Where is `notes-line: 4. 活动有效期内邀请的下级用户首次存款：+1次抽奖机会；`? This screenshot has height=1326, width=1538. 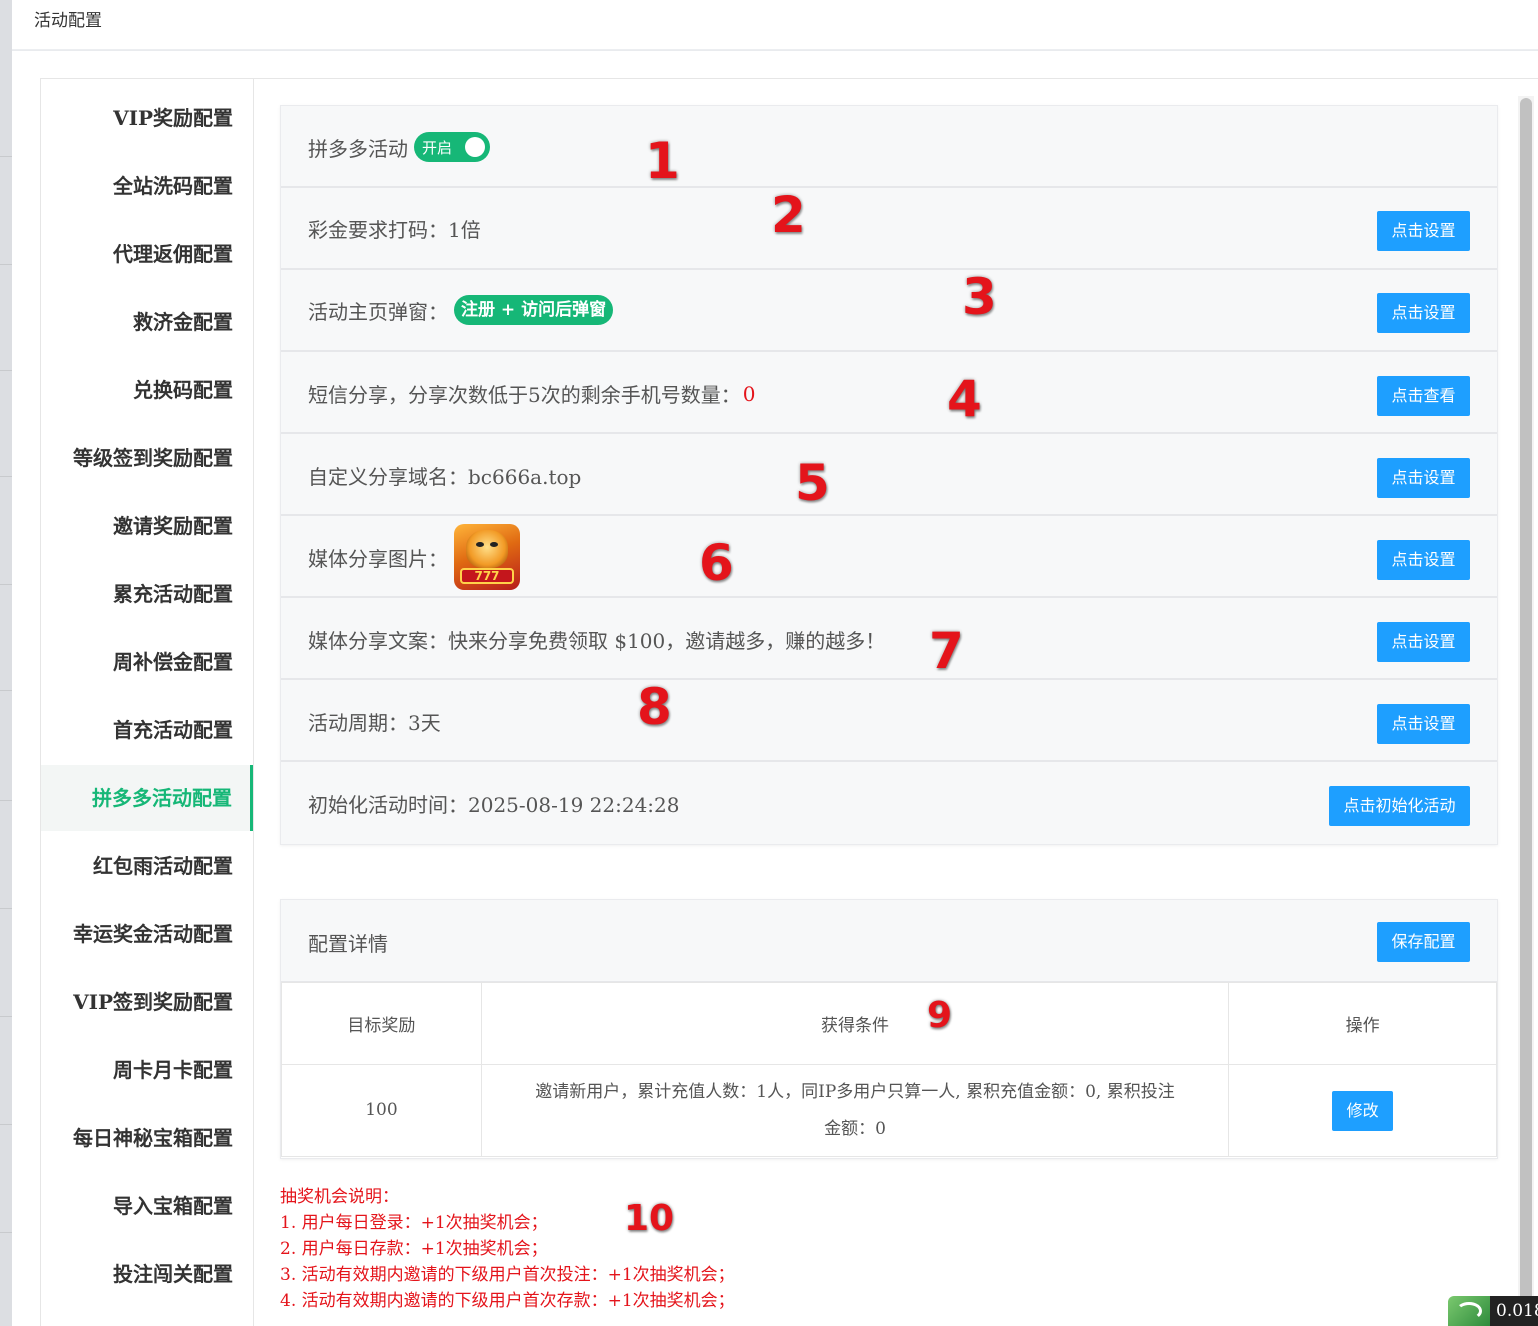
notes-line: 4. 活动有效期内邀请的下级用户首次存款：+1次抽奖机会； is located at coordinates (507, 1301).